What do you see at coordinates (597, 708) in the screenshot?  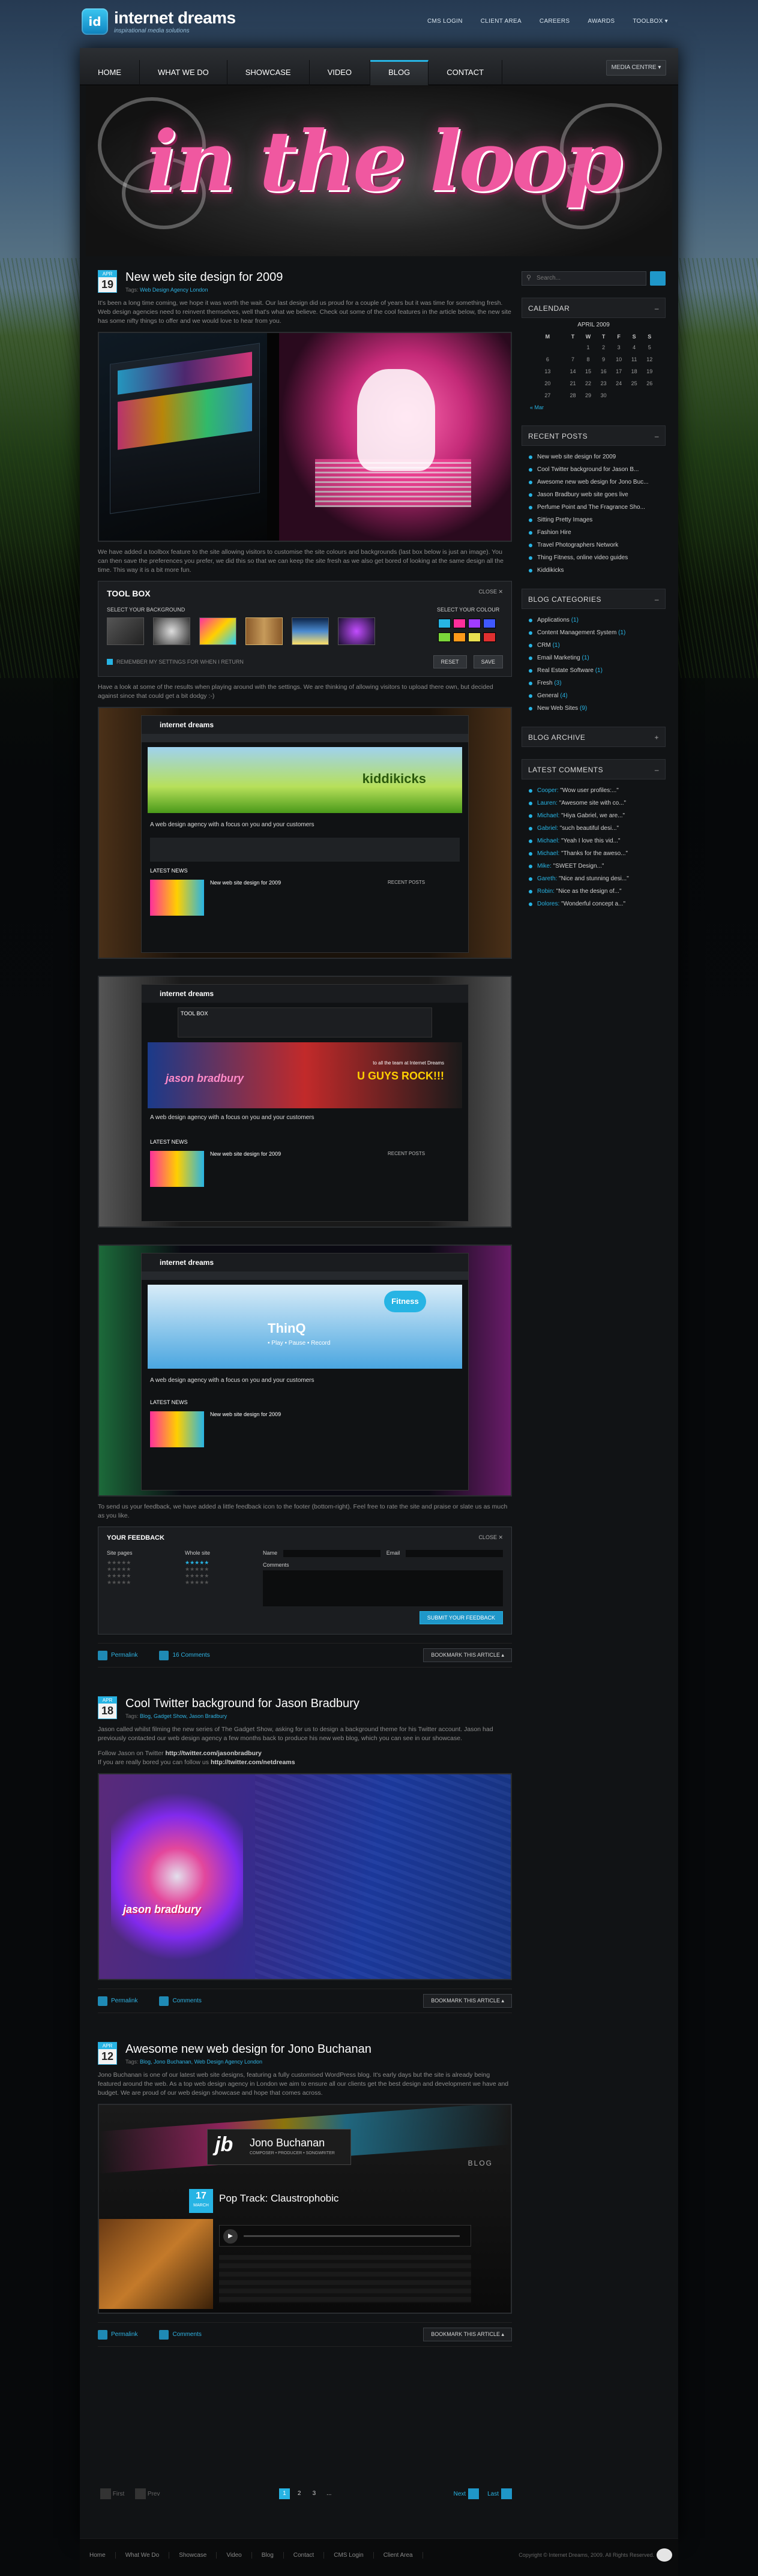 I see `category-item: New Web Sites (9)` at bounding box center [597, 708].